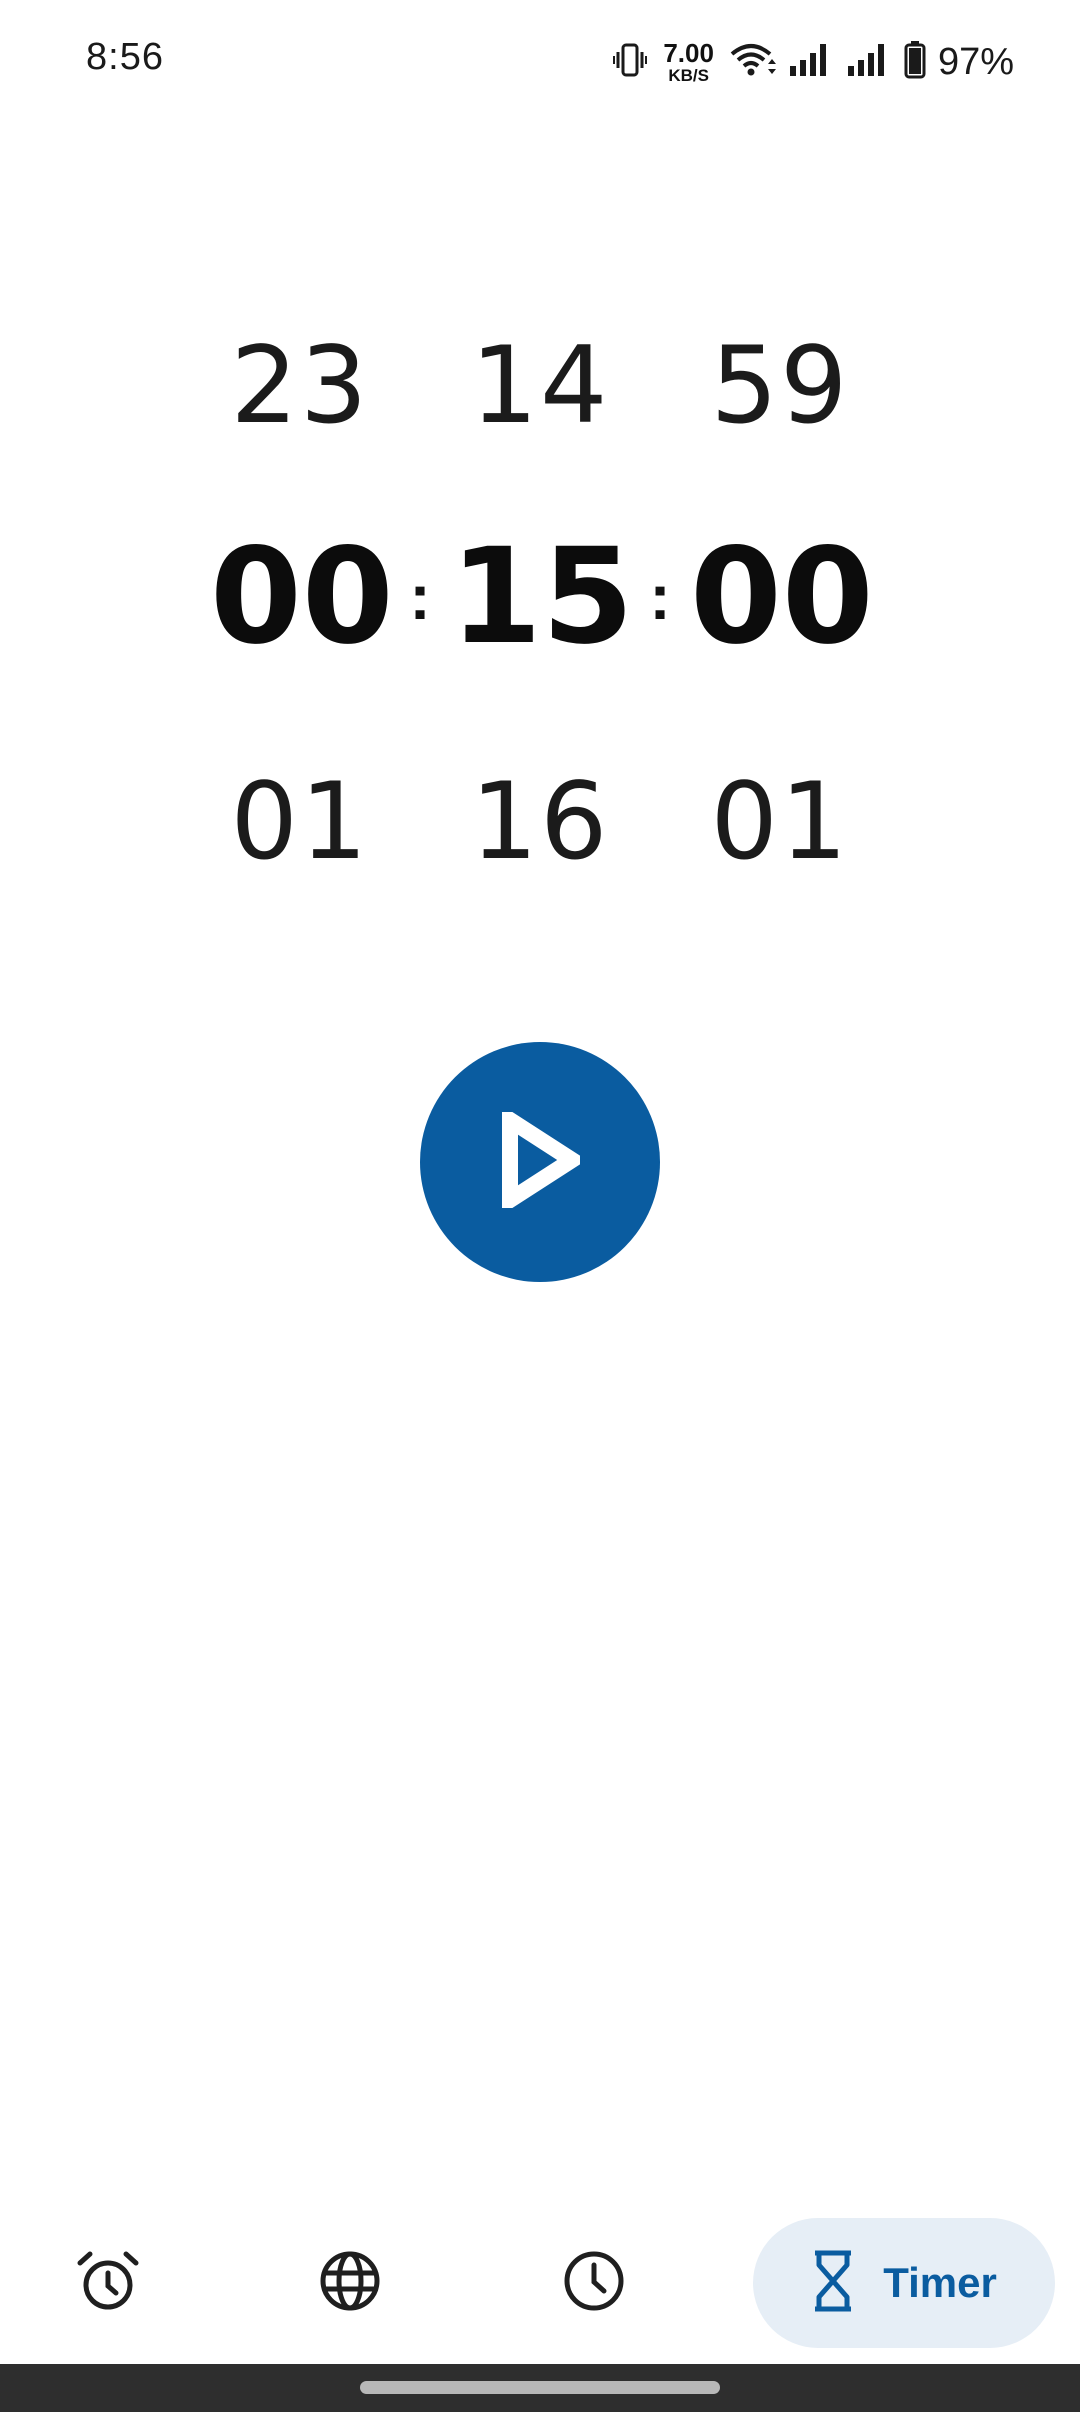 Image resolution: width=1080 pixels, height=2412 pixels. I want to click on hourglass-icon, so click(833, 2283).